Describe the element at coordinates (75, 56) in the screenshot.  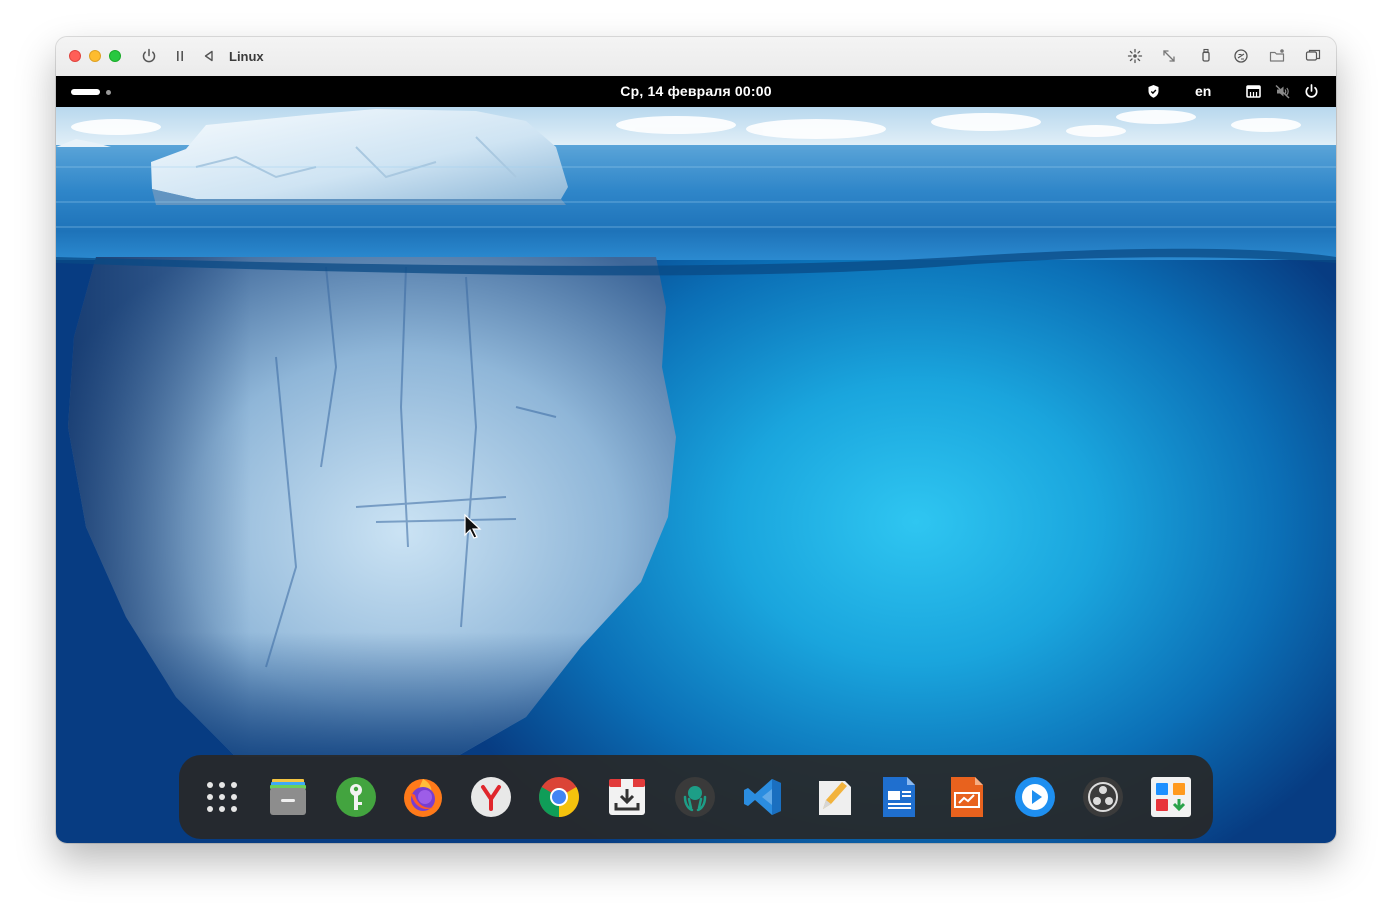
I see `close-button` at that location.